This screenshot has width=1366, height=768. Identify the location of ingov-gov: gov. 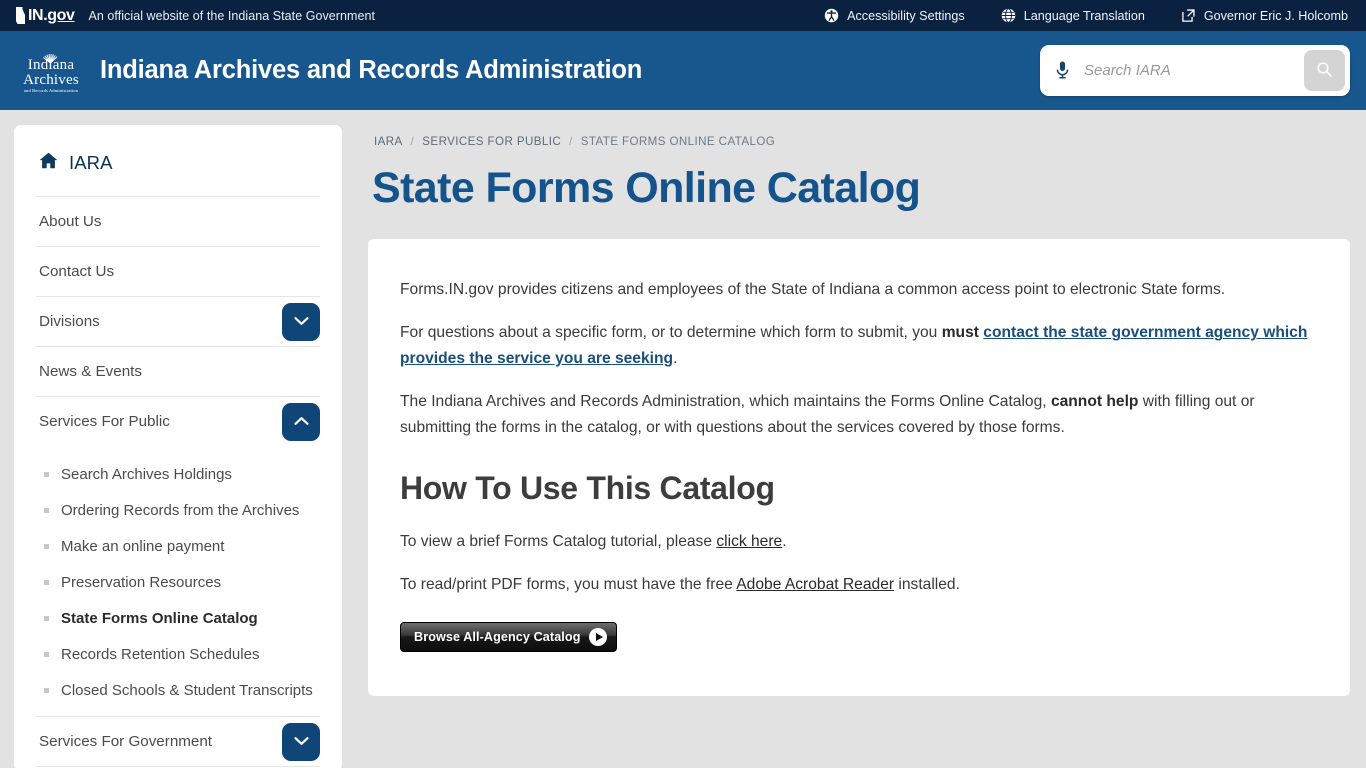
(61, 15).